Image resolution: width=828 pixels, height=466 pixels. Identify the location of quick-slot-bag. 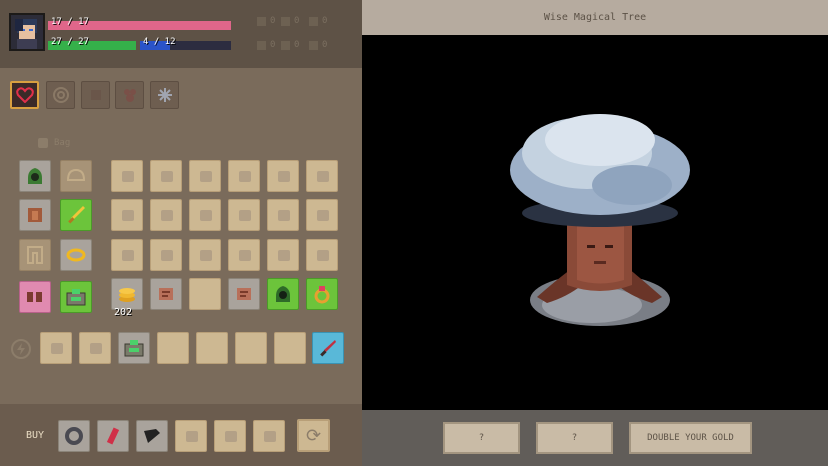
(134, 348).